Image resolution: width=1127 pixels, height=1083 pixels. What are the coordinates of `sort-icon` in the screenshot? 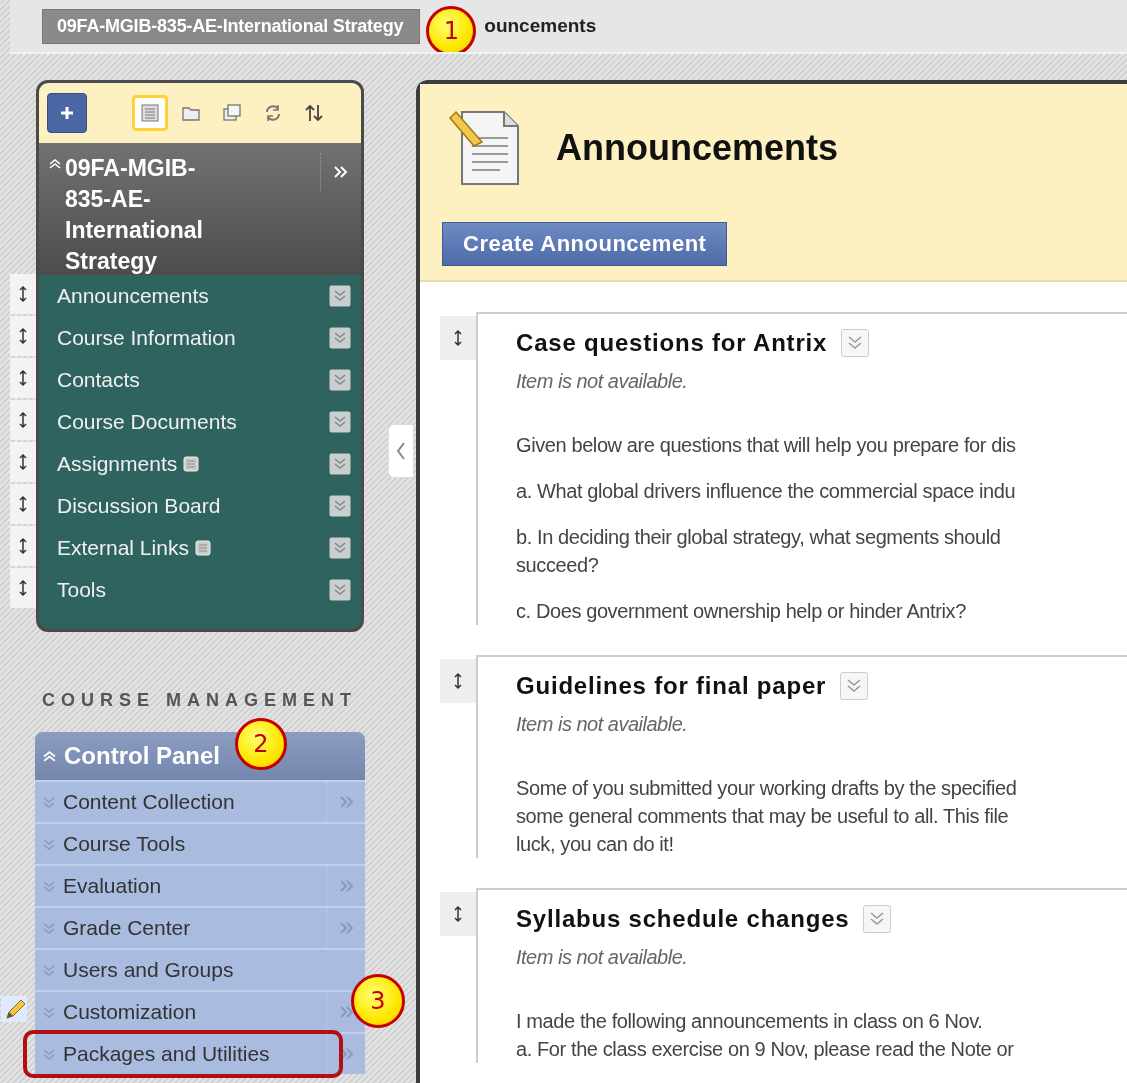 It's located at (314, 113).